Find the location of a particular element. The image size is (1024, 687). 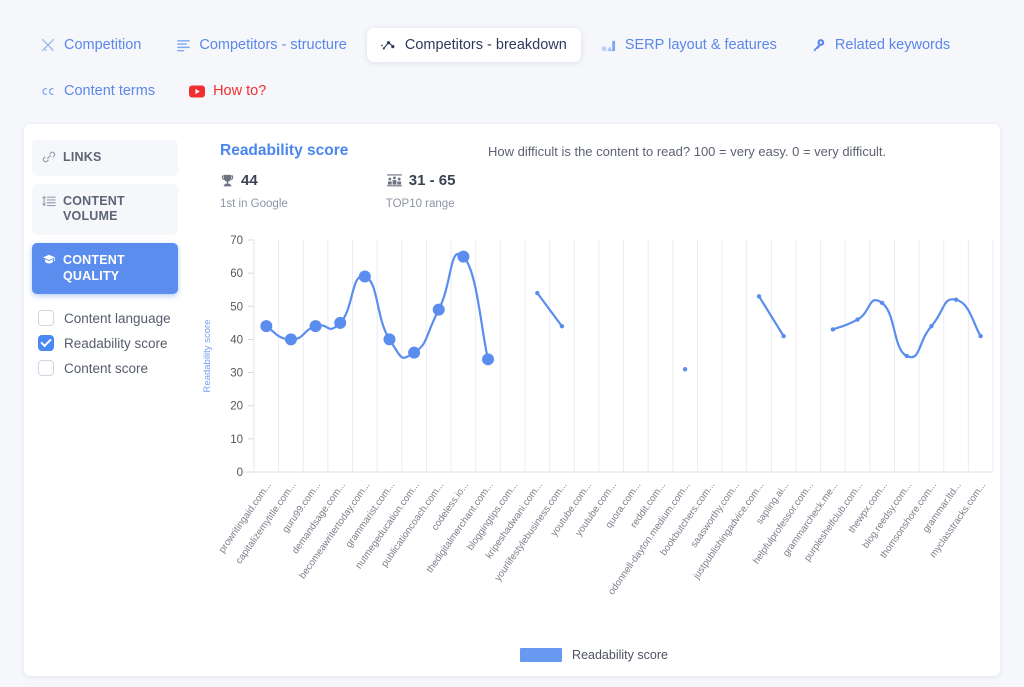

y-tick-label: 70 is located at coordinates (236, 241).